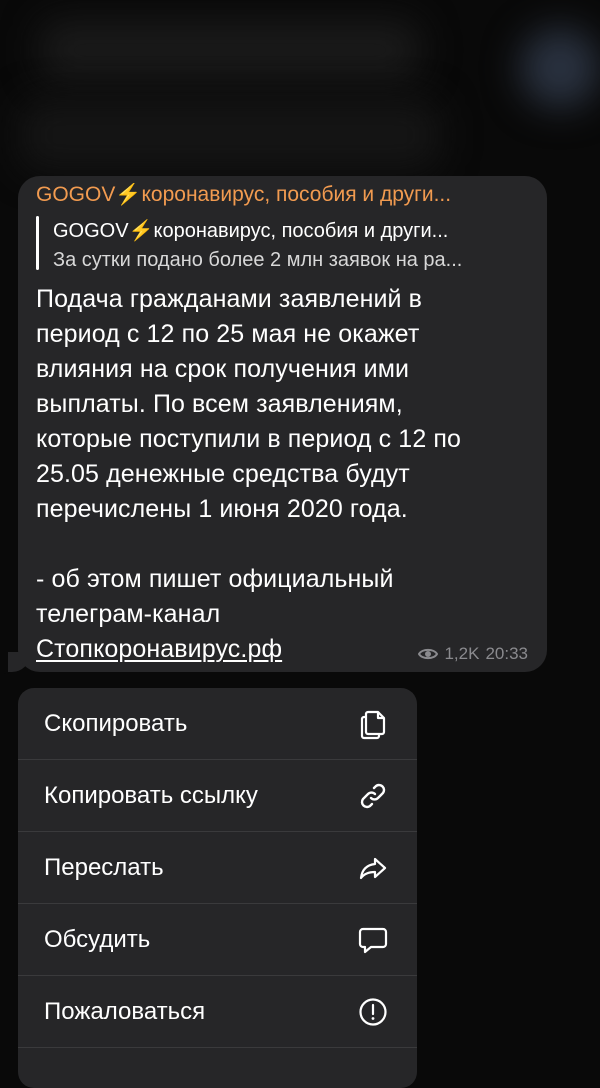 The height and width of the screenshot is (1088, 600). I want to click on menu-item-label: Скопировать, so click(116, 723).